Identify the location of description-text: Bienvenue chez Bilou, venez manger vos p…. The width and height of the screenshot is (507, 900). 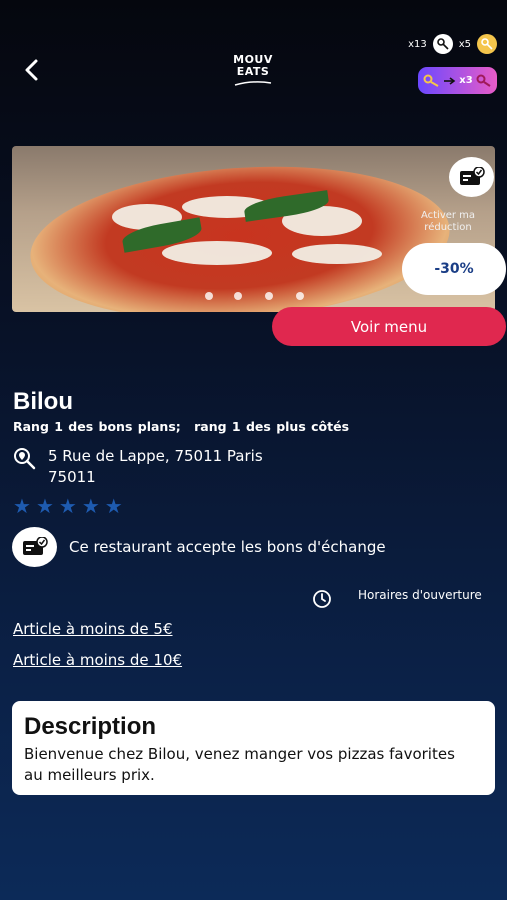
(239, 764).